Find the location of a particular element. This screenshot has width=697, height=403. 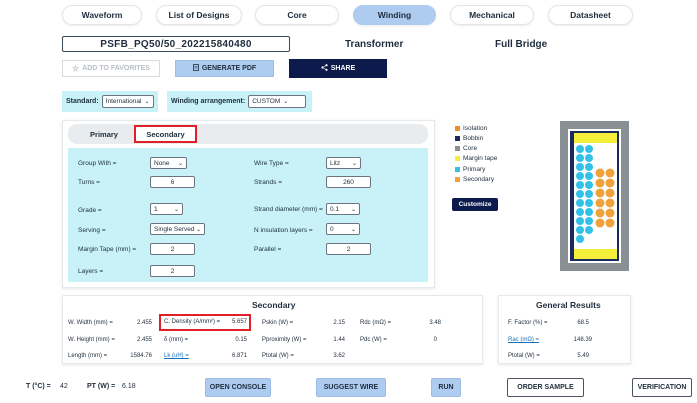

ptotal-label: Ptotal (W) = is located at coordinates (278, 356).